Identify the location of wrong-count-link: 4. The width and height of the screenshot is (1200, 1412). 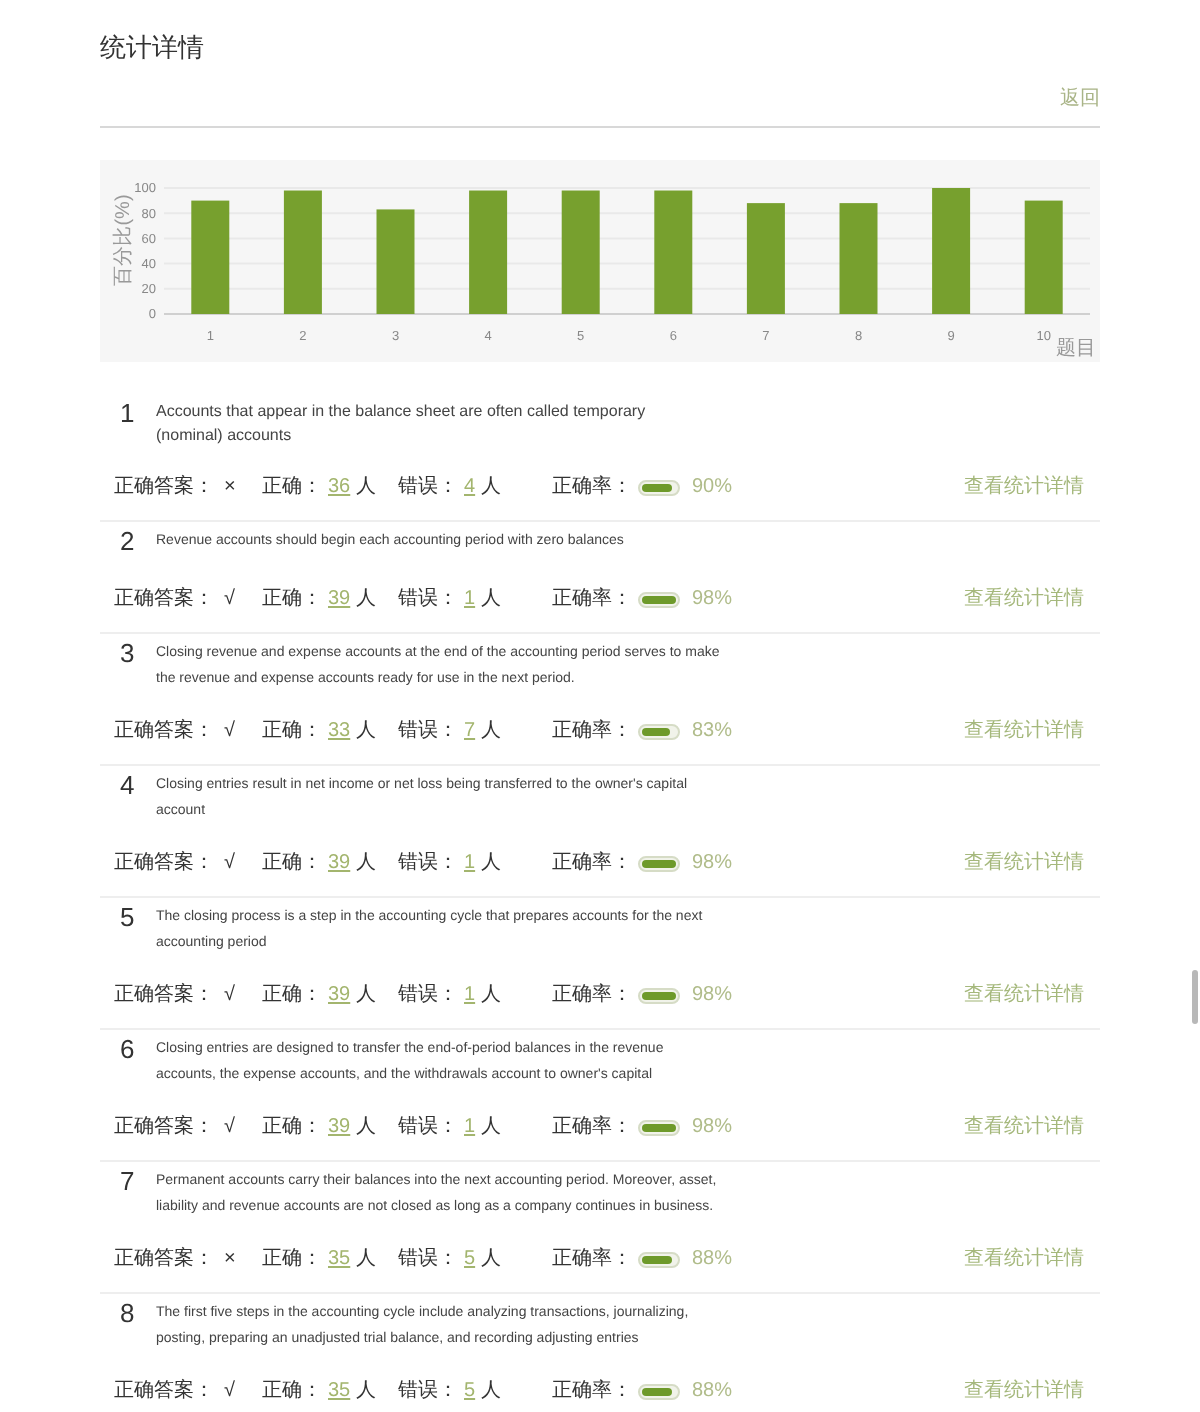
(470, 488).